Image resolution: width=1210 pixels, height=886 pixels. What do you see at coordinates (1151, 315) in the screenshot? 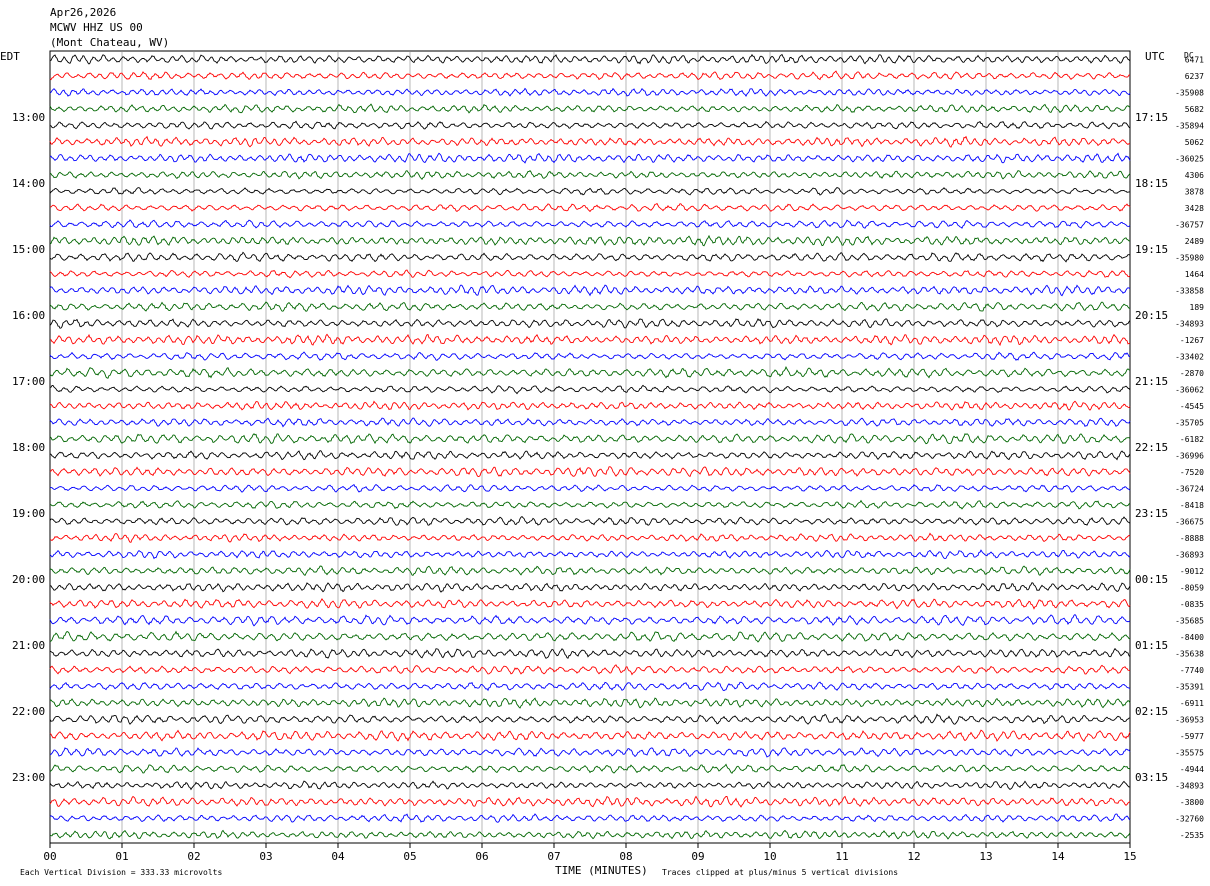
I see `right-hour-label: 20:15` at bounding box center [1151, 315].